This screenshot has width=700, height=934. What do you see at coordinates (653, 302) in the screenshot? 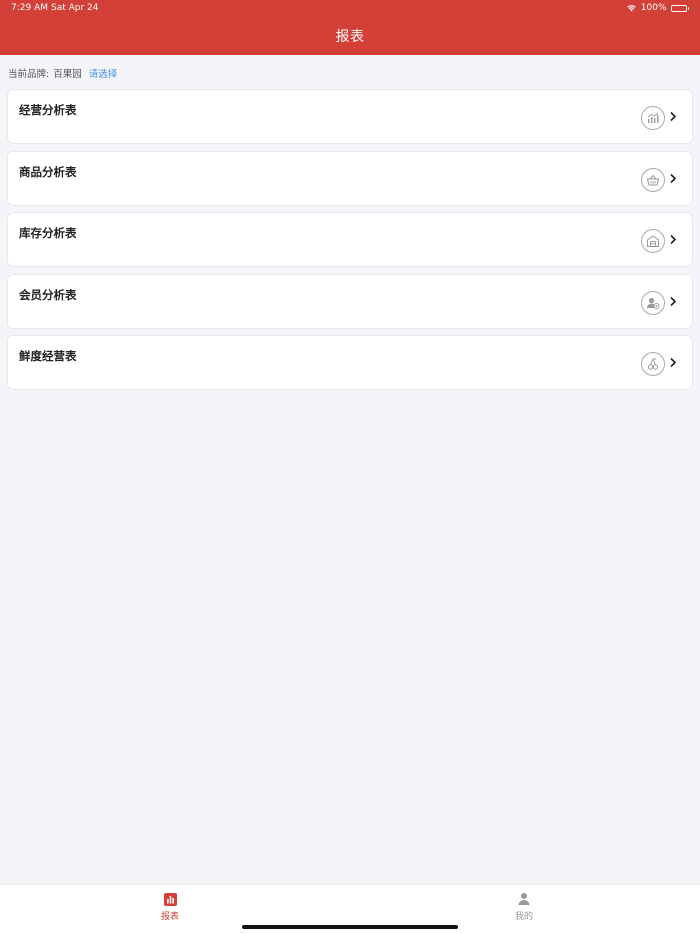
I see `member-icon` at bounding box center [653, 302].